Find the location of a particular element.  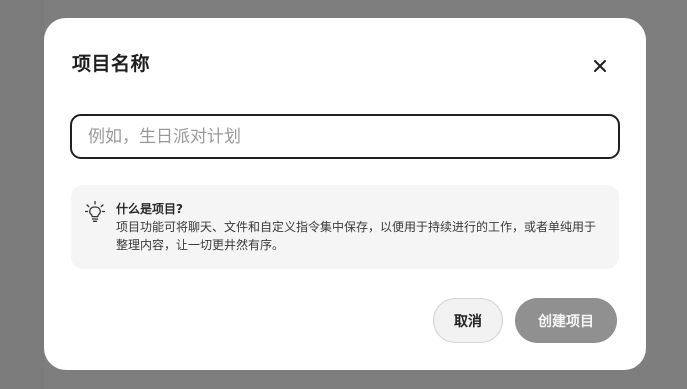

close-icon is located at coordinates (600, 66).